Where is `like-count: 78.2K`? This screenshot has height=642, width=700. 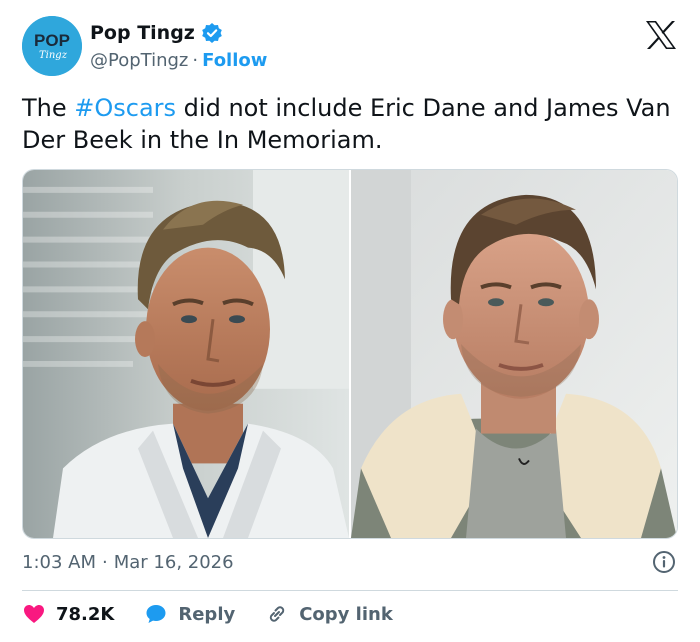
like-count: 78.2K is located at coordinates (85, 614).